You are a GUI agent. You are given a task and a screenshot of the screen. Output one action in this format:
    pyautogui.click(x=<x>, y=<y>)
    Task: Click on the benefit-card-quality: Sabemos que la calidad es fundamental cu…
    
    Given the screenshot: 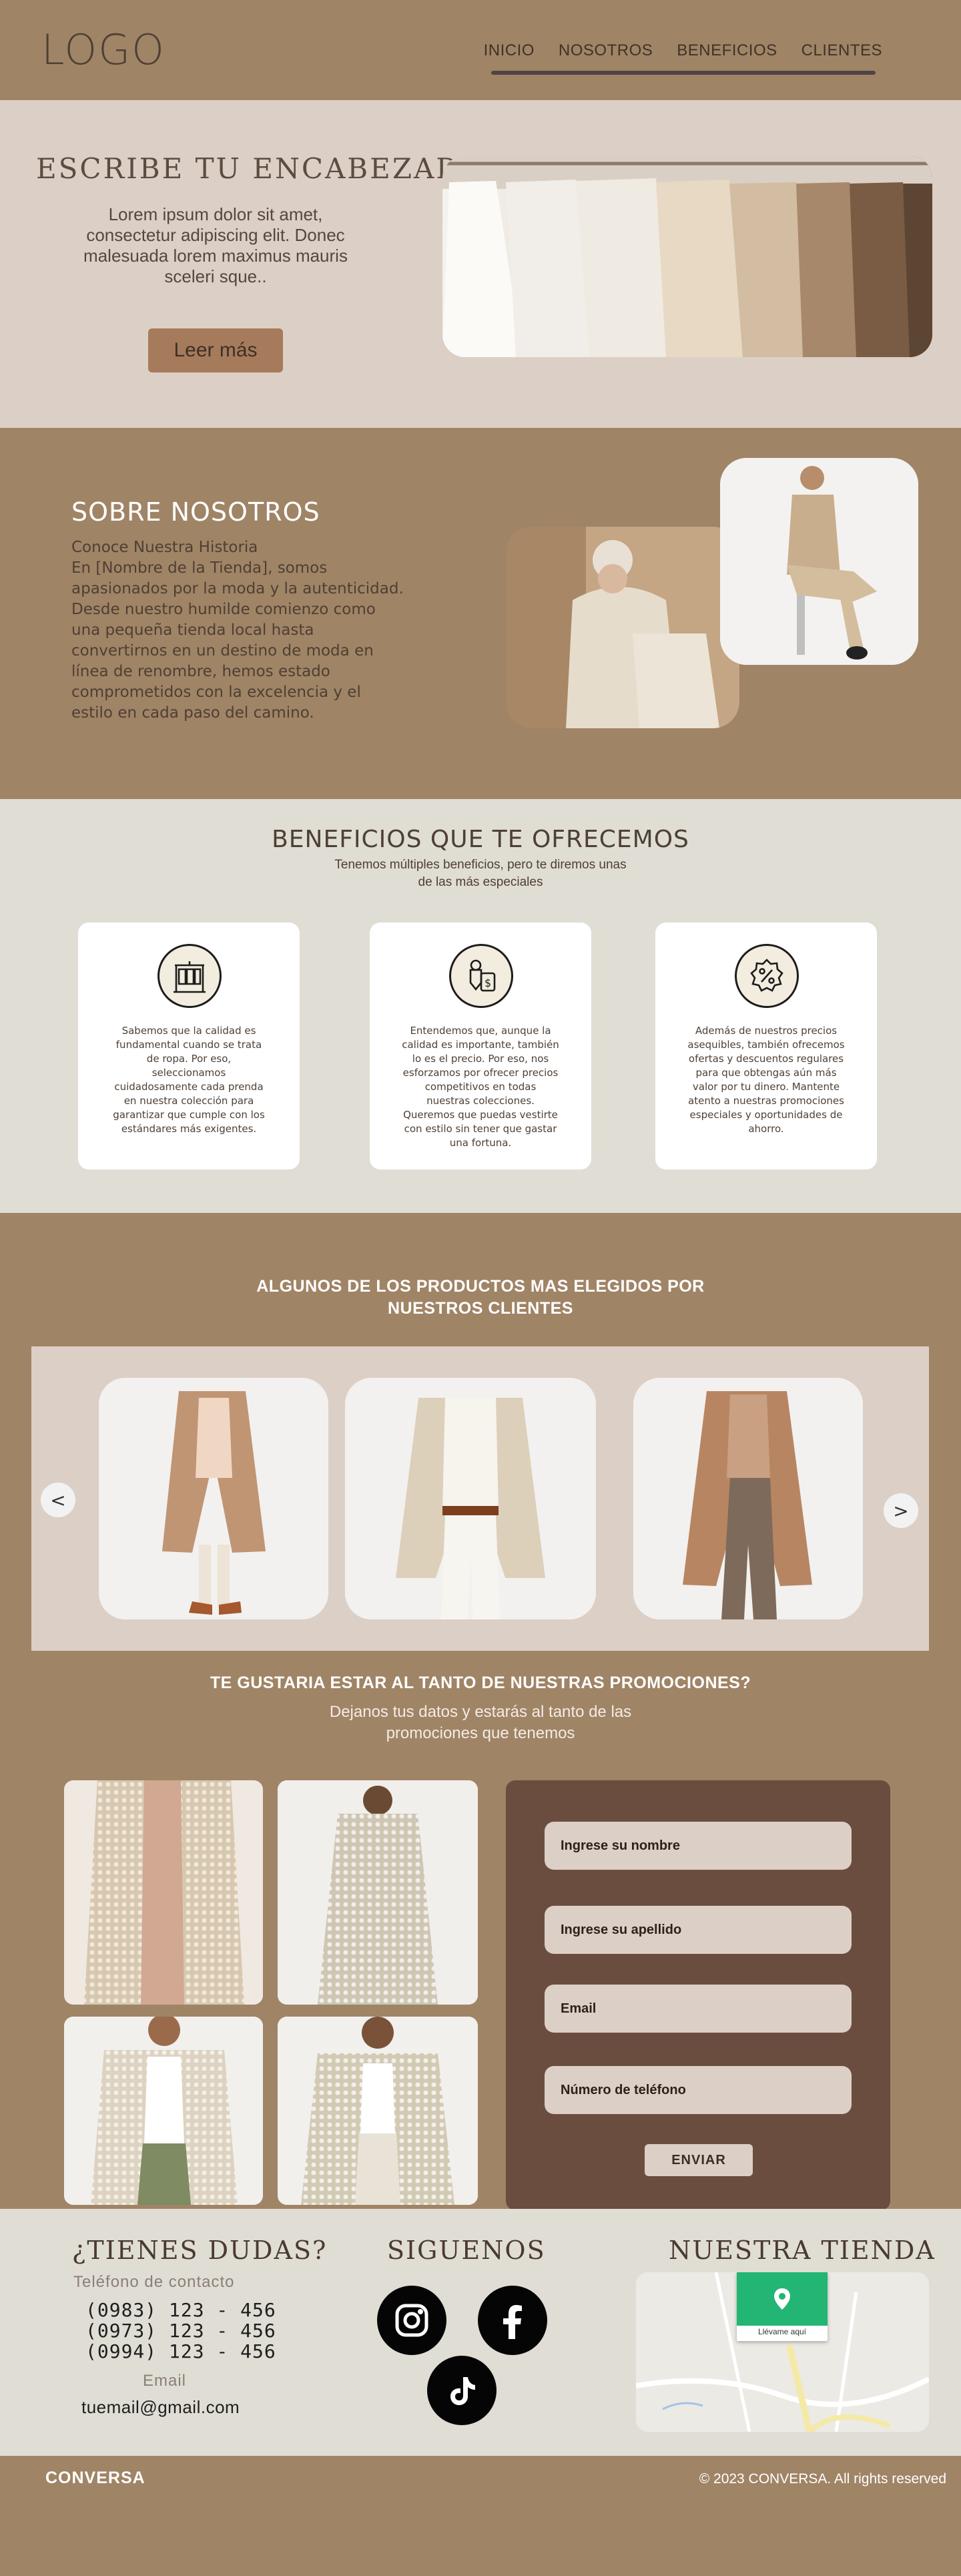 What is the action you would take?
    pyautogui.click(x=189, y=1046)
    